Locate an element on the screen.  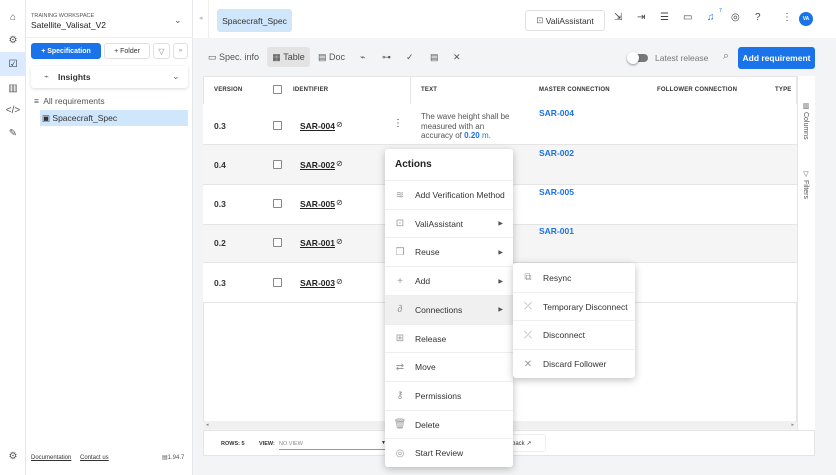
analytics-icon: ▥ is located at coordinates (13, 88).